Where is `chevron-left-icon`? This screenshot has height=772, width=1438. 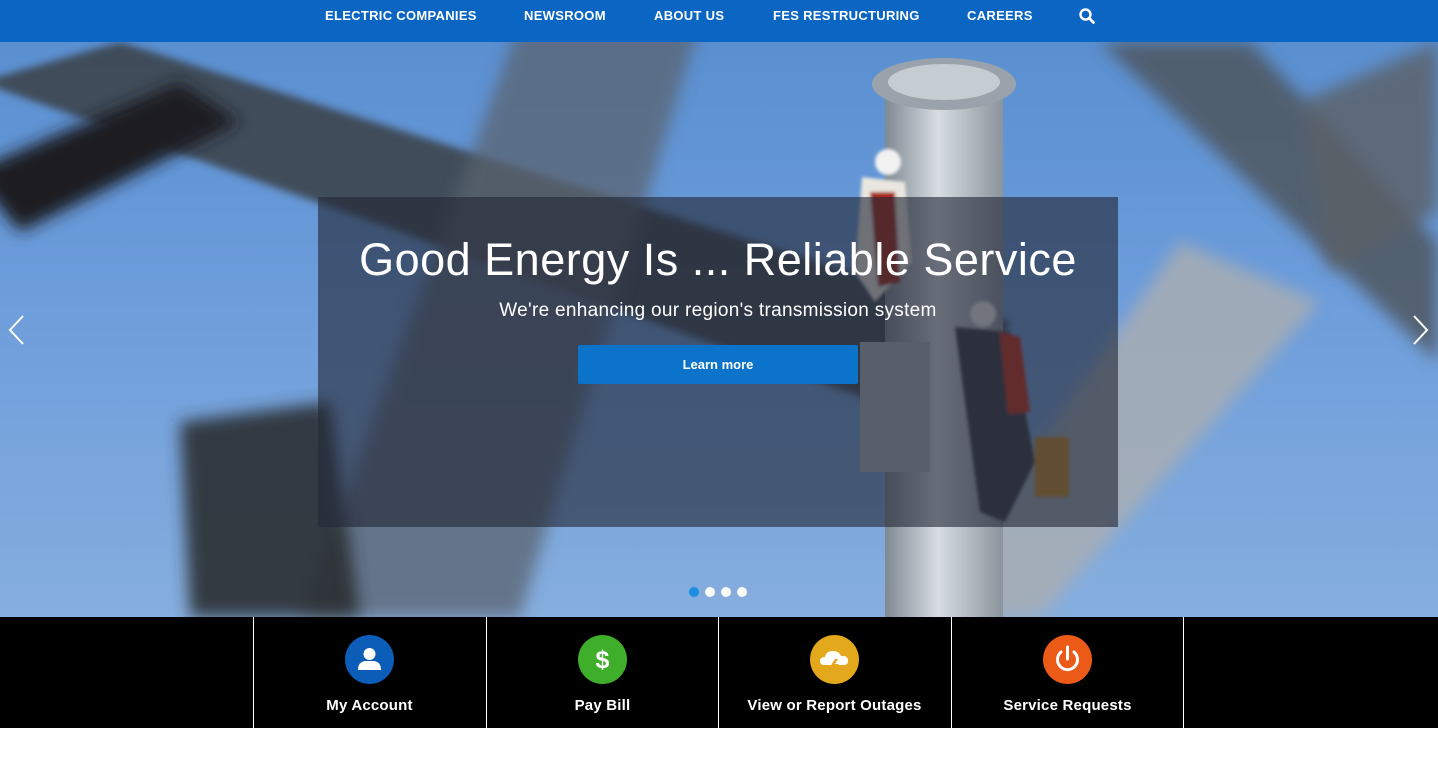
chevron-left-icon is located at coordinates (17, 330).